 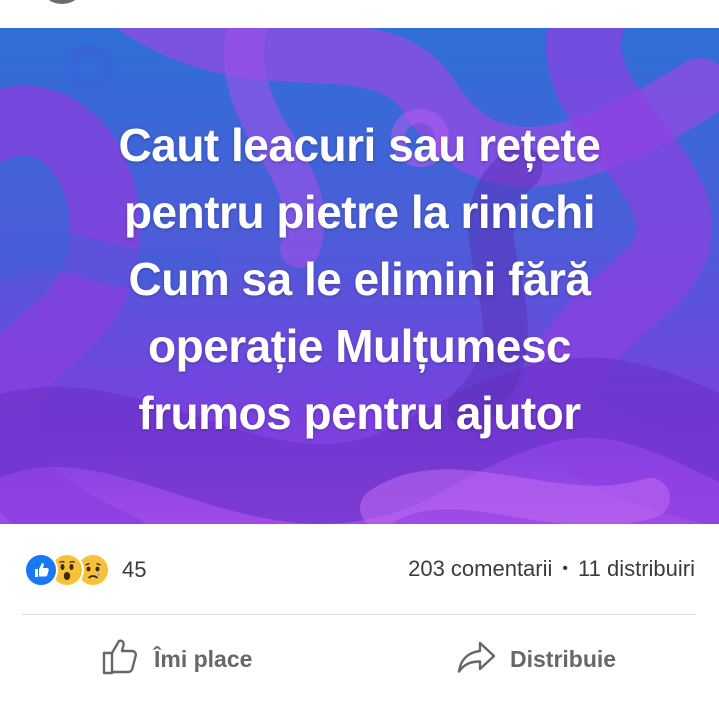 I want to click on avatar, so click(x=62, y=2).